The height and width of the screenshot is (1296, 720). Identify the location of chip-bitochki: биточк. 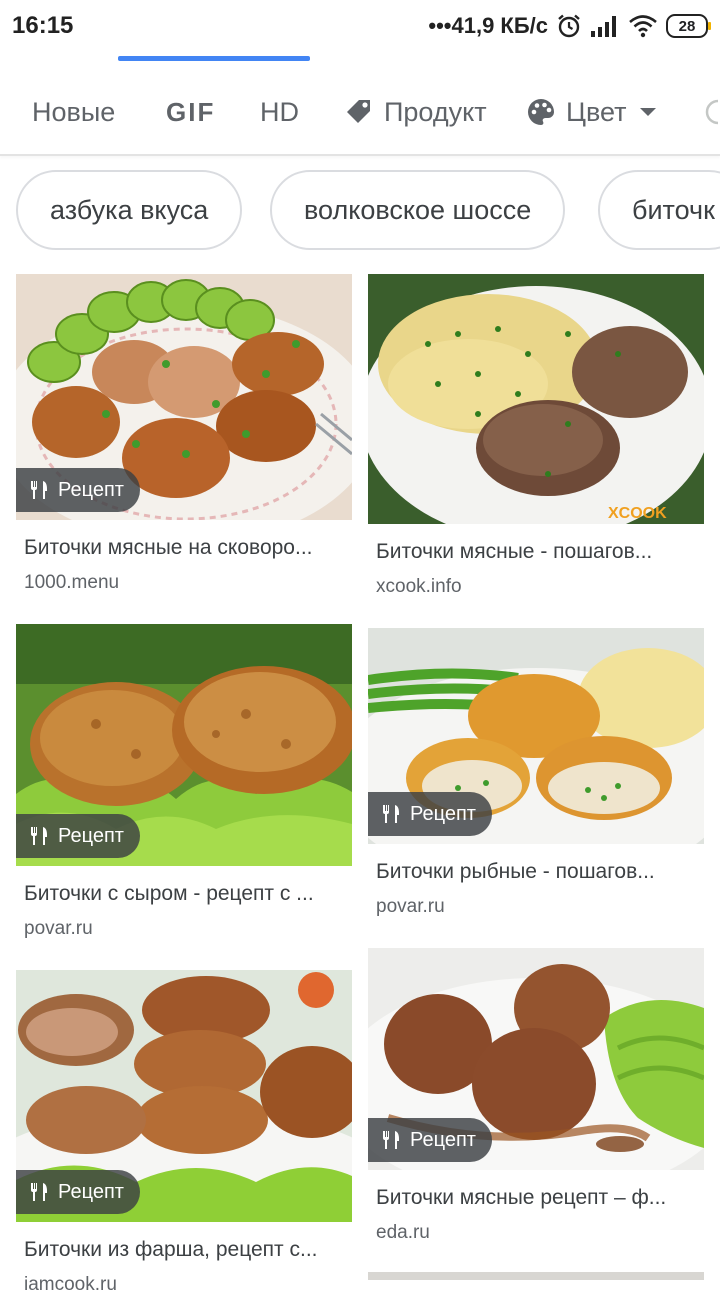
(659, 210).